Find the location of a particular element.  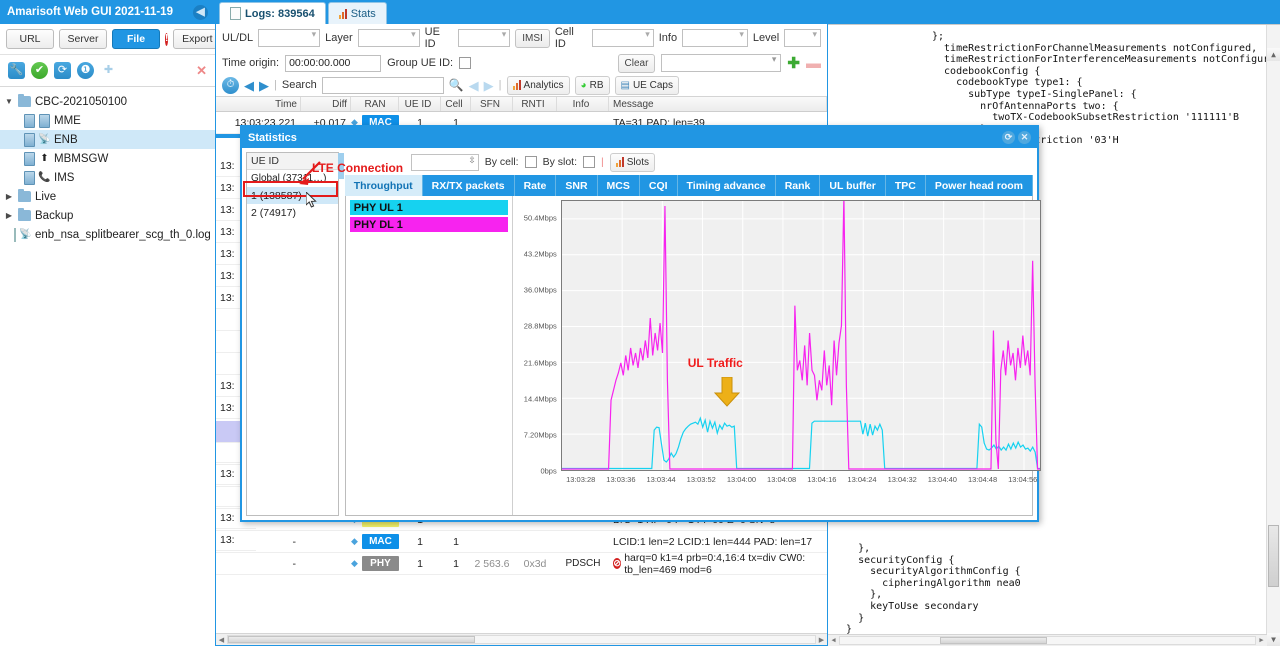

column-rnti: RNTI is located at coordinates (535, 104).